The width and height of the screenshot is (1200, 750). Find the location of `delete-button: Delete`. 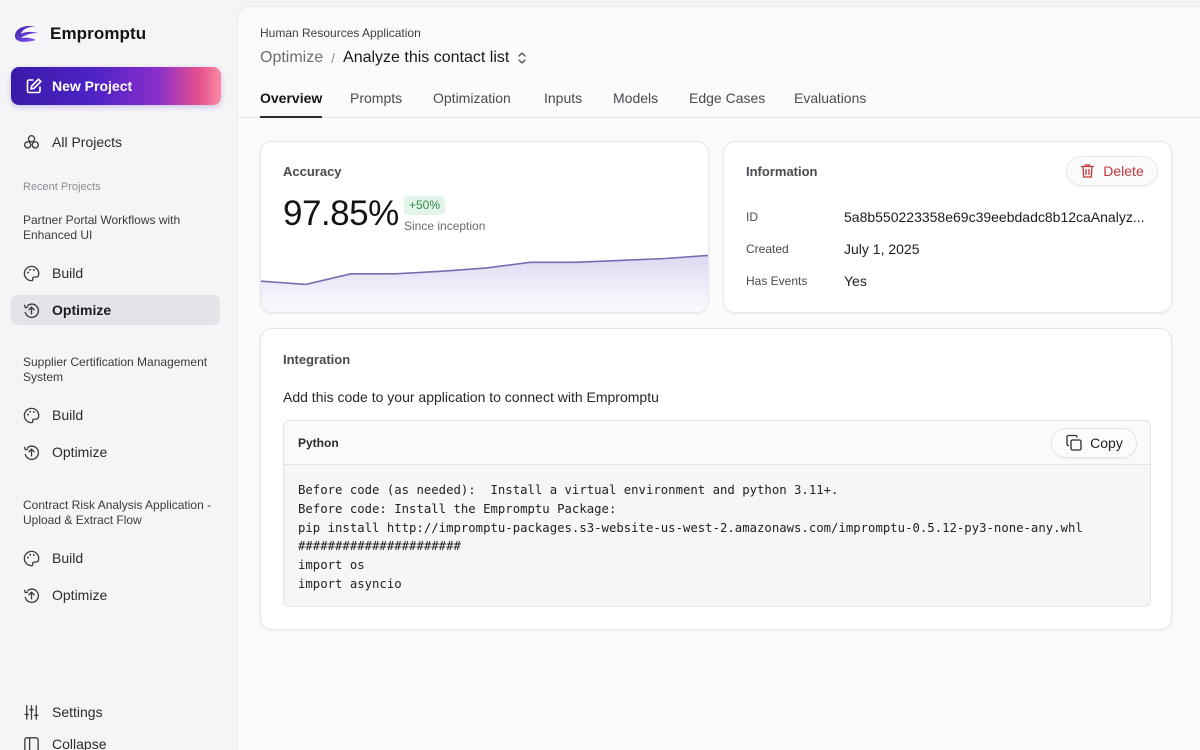

delete-button: Delete is located at coordinates (1112, 171).